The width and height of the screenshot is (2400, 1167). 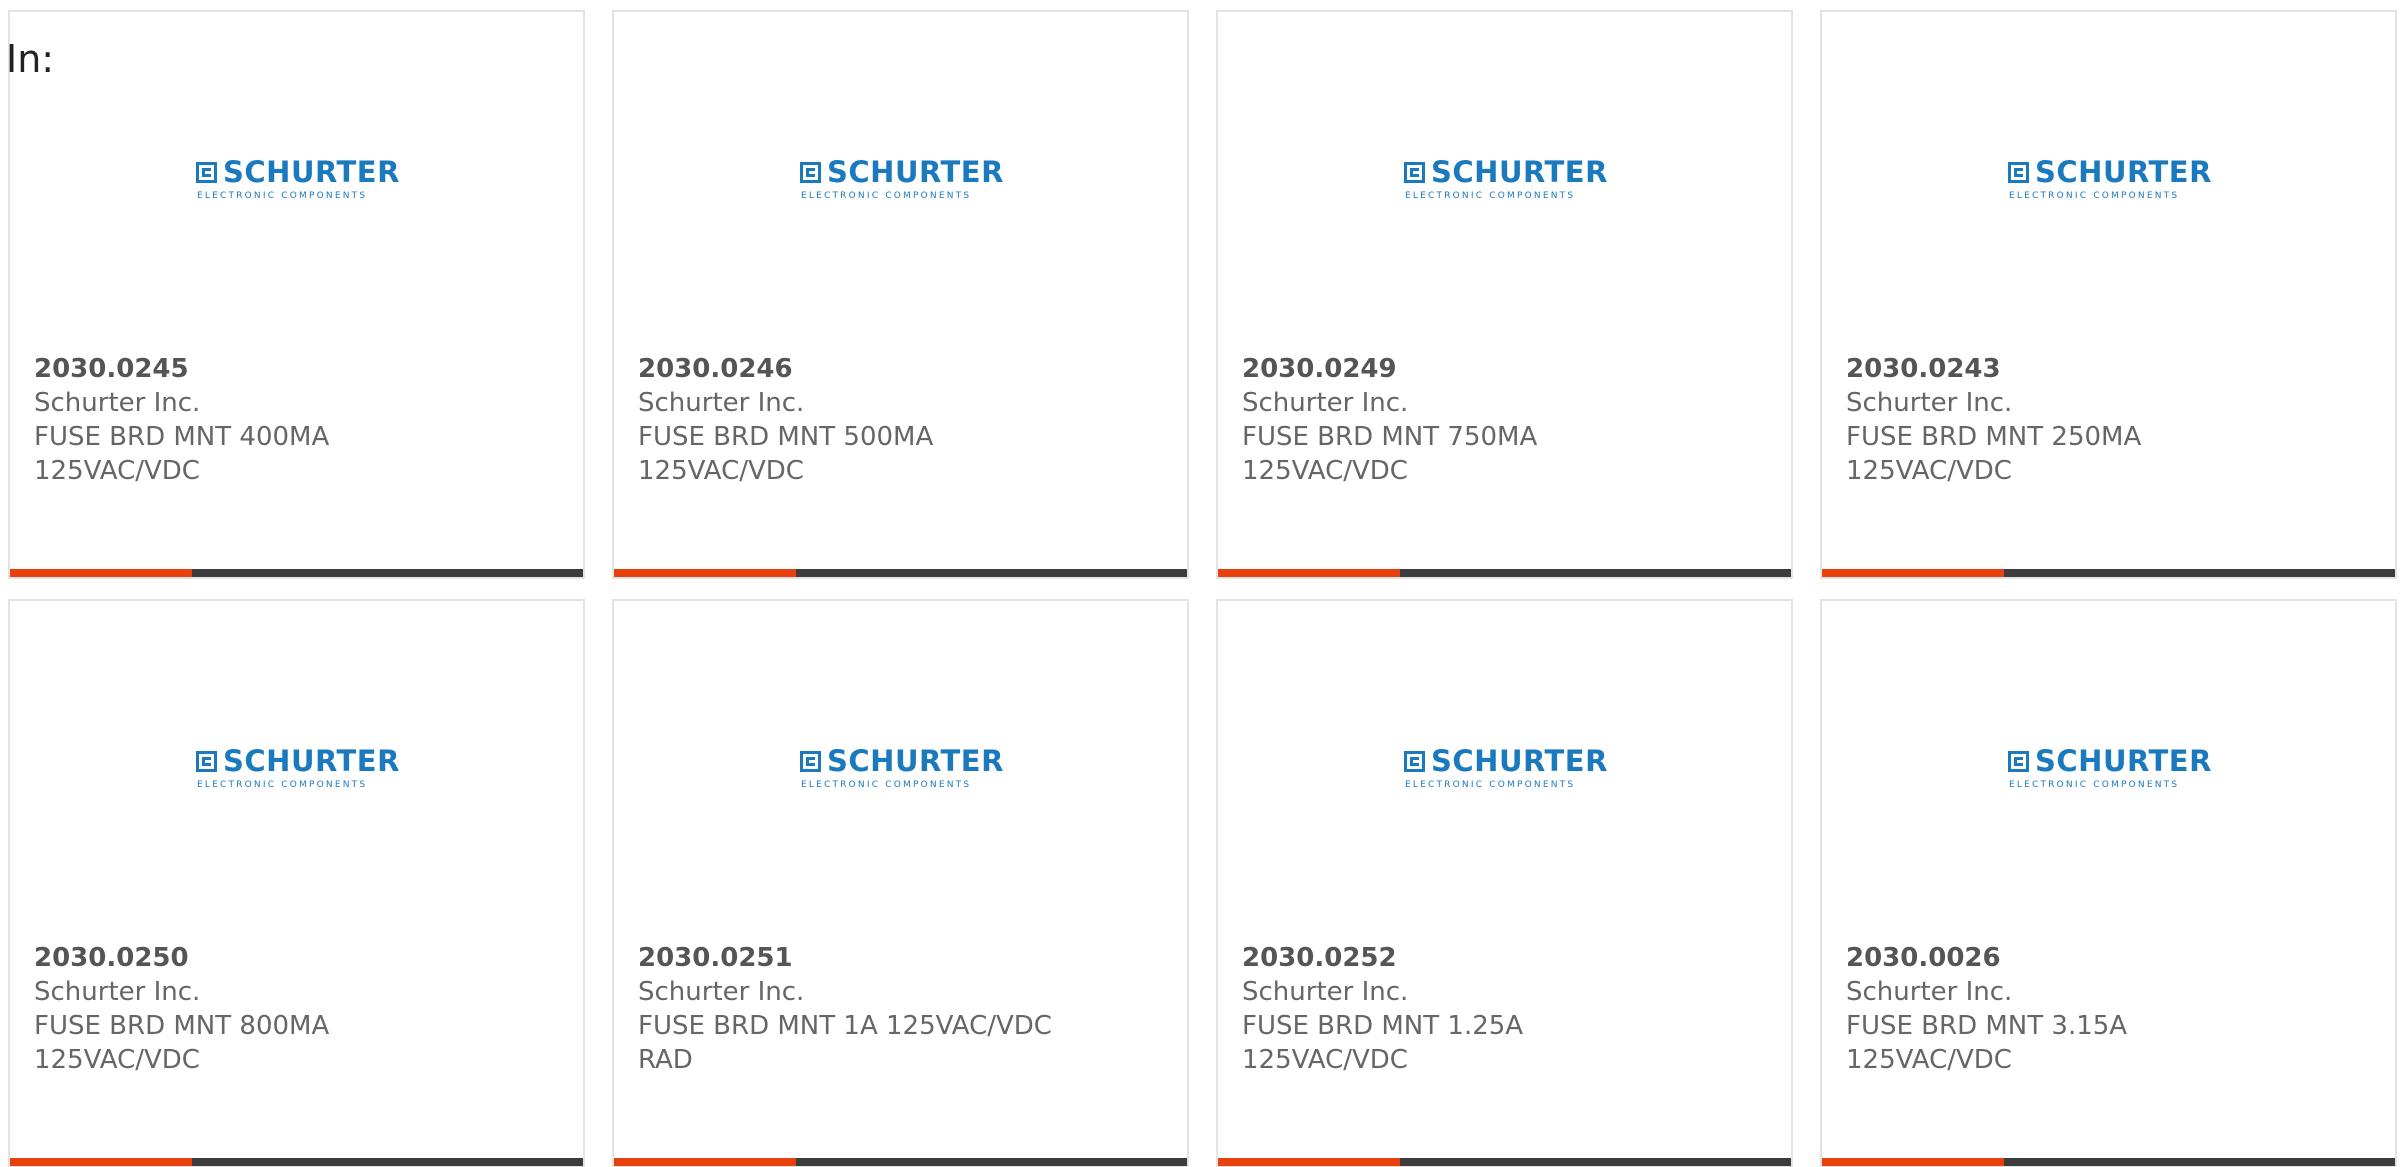 What do you see at coordinates (2111, 958) in the screenshot?
I see `part-number-link: 2030.0026` at bounding box center [2111, 958].